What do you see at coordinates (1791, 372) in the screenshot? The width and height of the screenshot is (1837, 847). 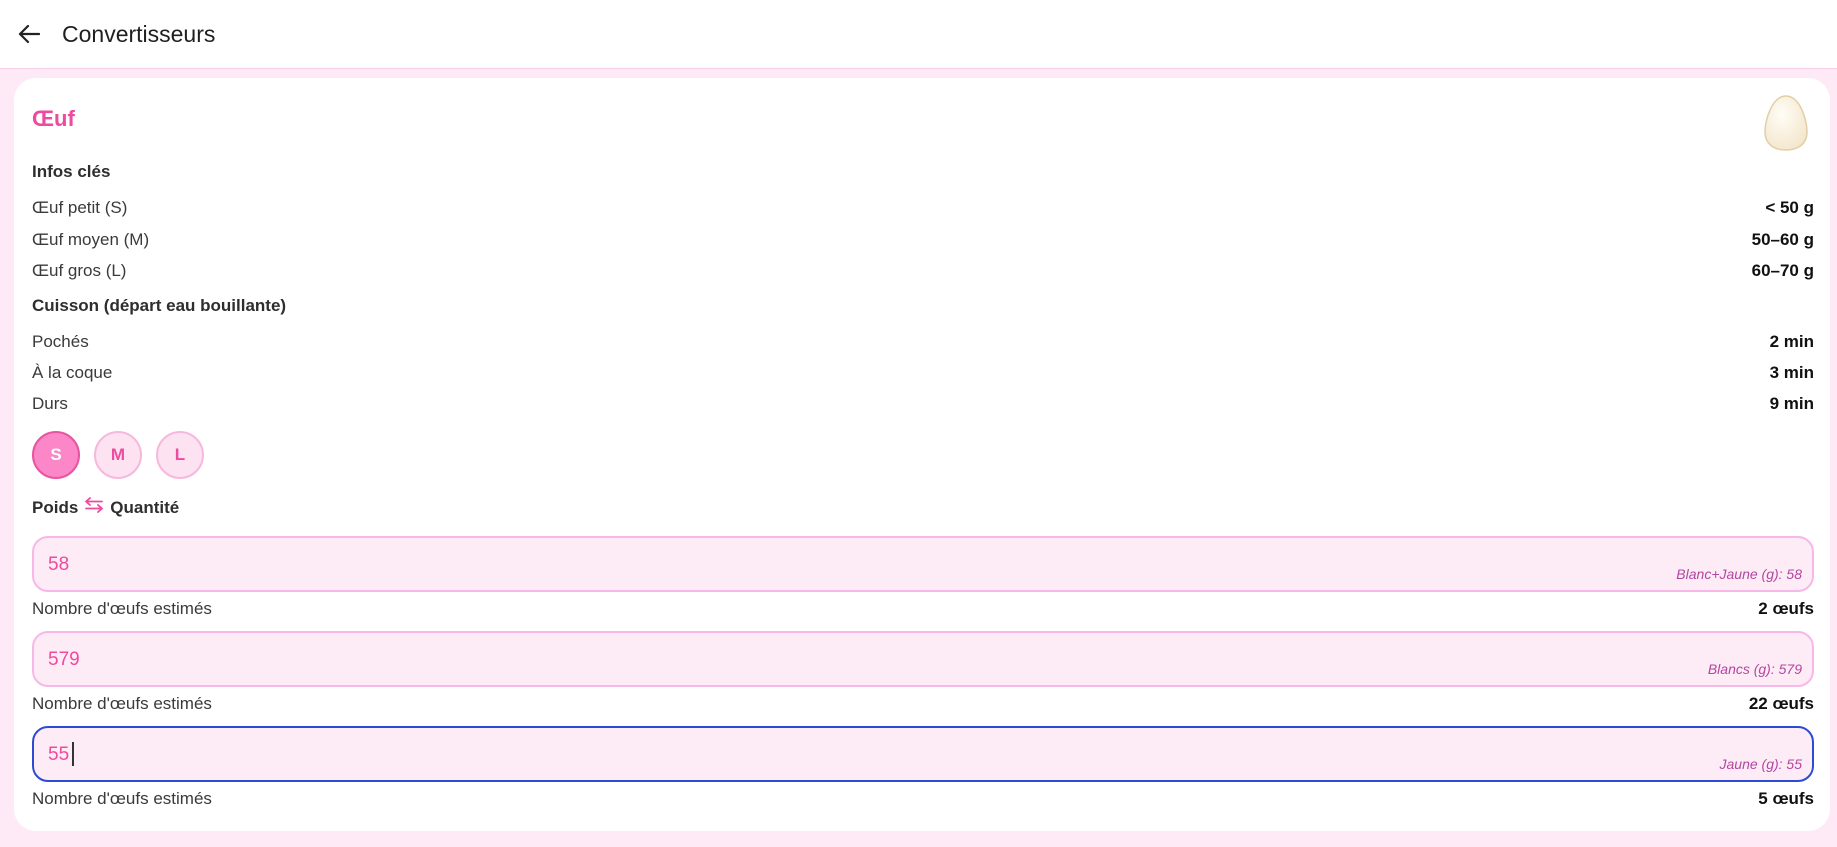 I see `cooking-time: 3 min` at bounding box center [1791, 372].